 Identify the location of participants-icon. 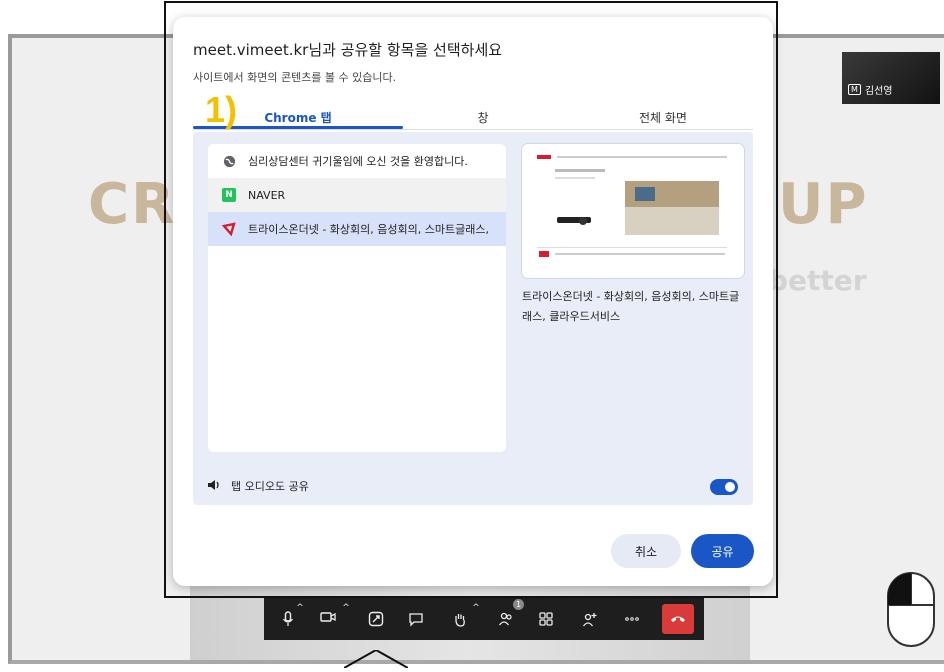
(506, 619).